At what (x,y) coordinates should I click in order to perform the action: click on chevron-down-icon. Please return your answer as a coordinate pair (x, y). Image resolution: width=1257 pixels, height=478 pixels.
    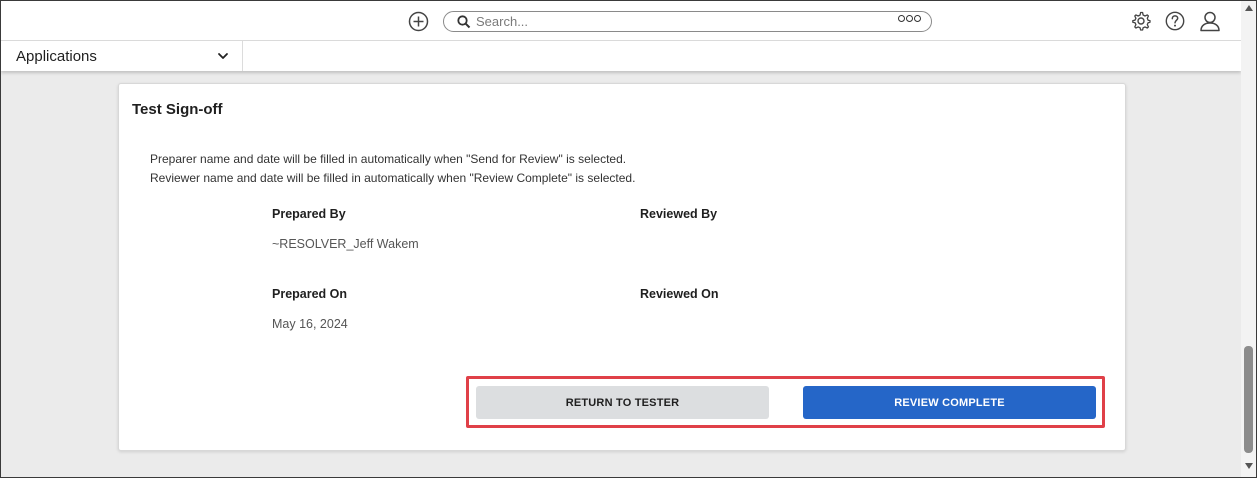
    Looking at the image, I should click on (223, 56).